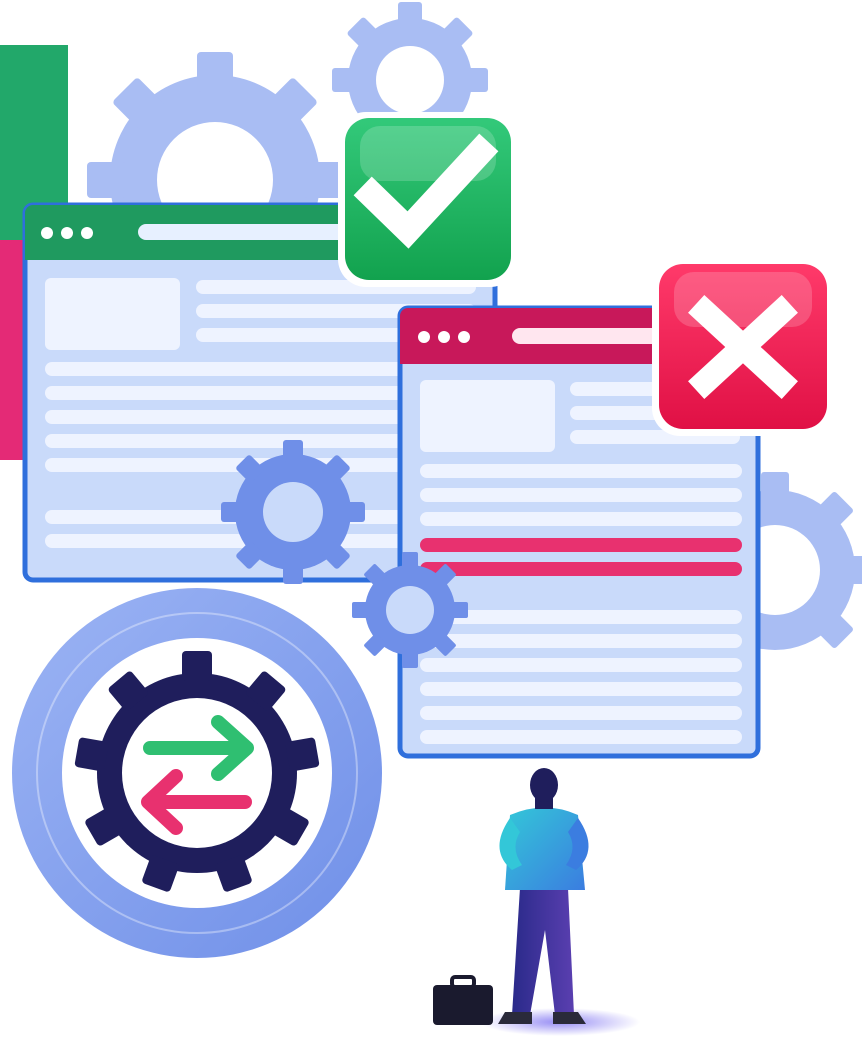 The width and height of the screenshot is (862, 1038). What do you see at coordinates (743, 347) in the screenshot?
I see `cross-badge` at bounding box center [743, 347].